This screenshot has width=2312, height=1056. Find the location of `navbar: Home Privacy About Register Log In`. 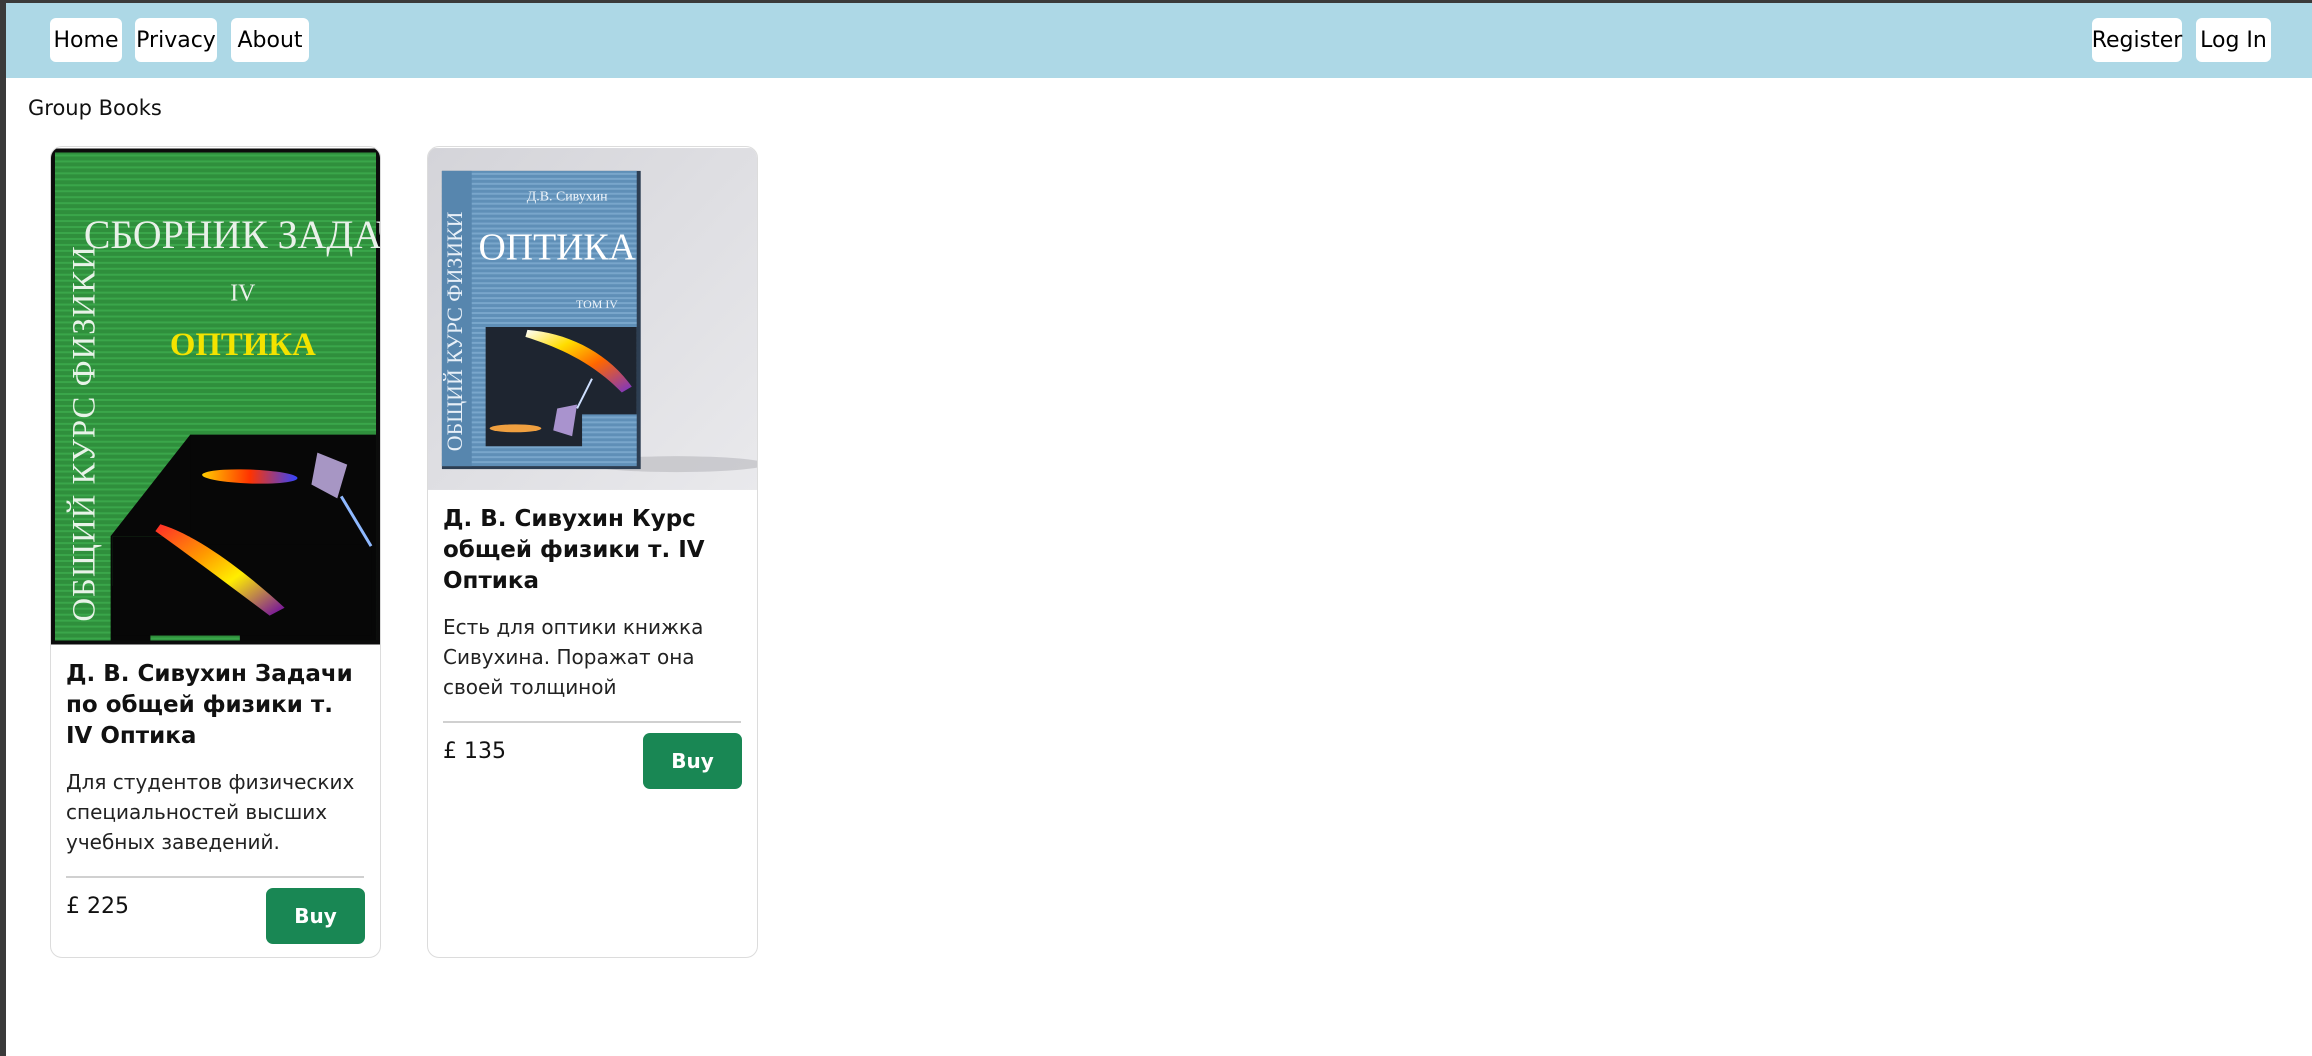

navbar: Home Privacy About Register Log In is located at coordinates (1159, 40).